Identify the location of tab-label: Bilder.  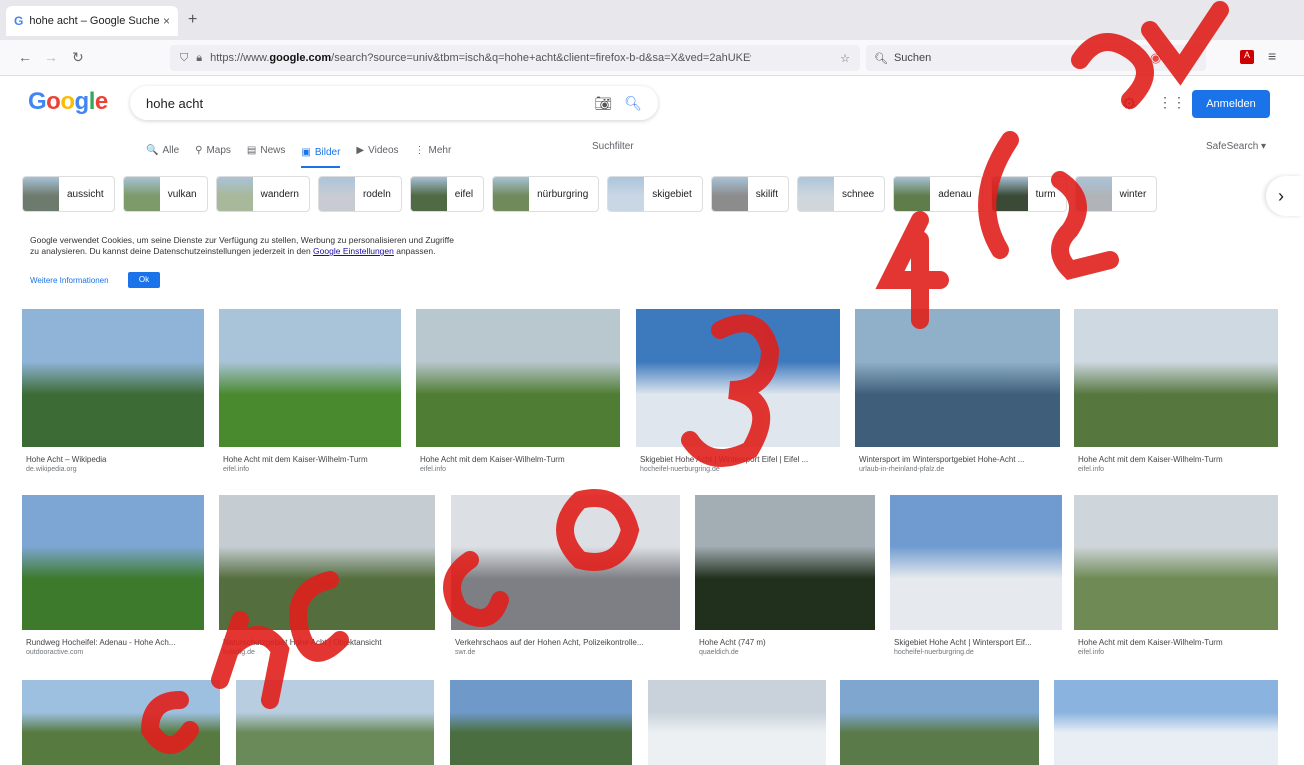
(327, 152).